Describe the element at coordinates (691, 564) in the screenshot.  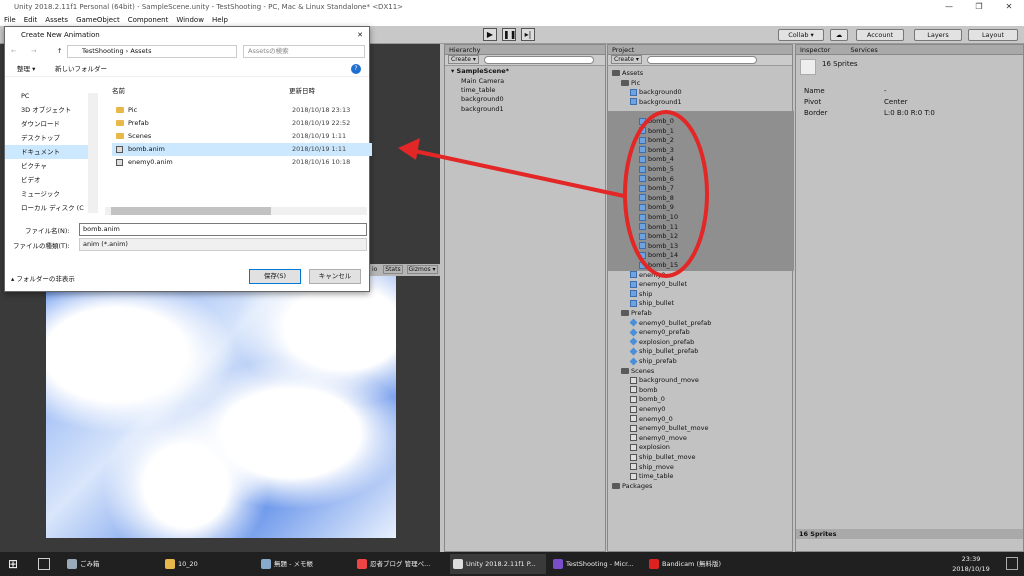
I see `taskbar-bandicam: Bandicam (無料版)` at that location.